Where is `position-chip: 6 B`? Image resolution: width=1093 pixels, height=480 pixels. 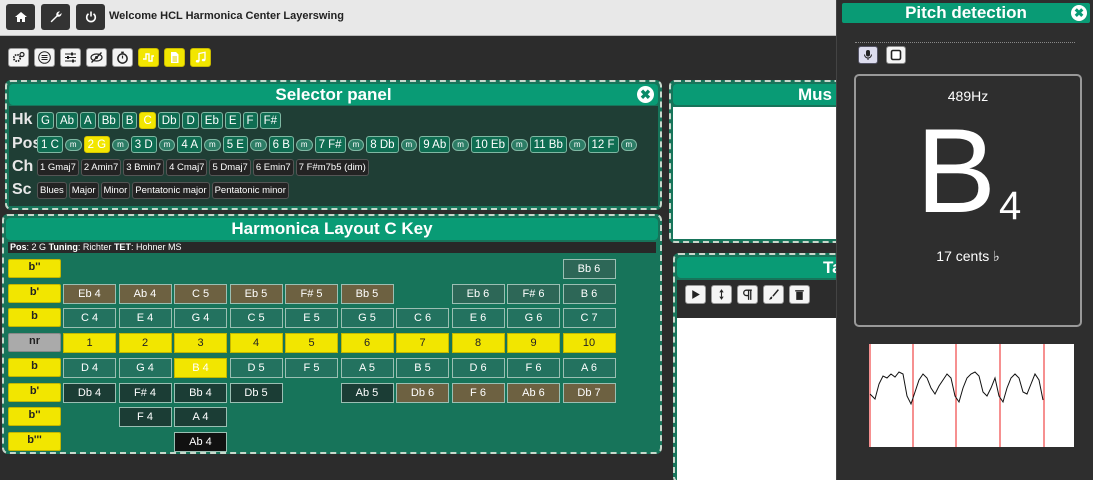 position-chip: 6 B is located at coordinates (281, 144).